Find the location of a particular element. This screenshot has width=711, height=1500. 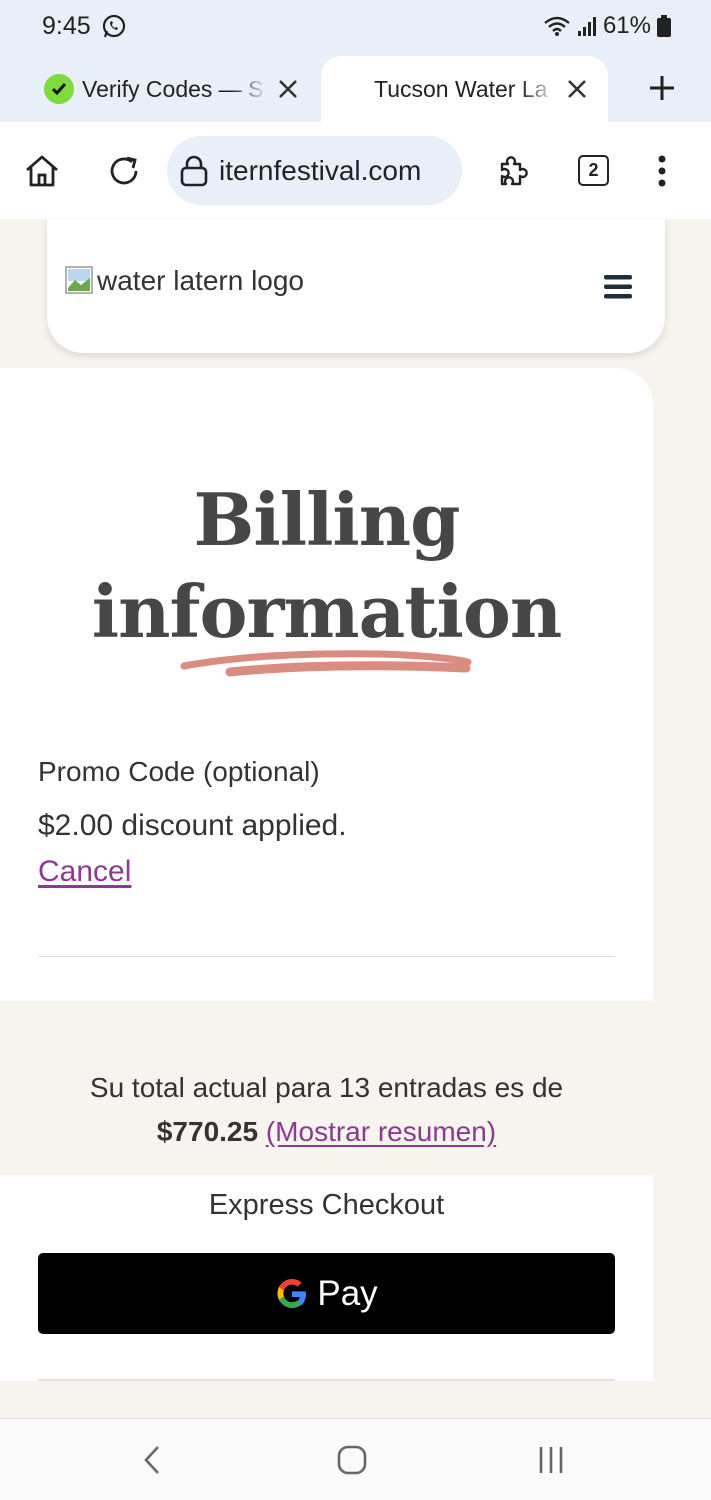

express-checkout-section: Express Checkout Pay is located at coordinates (326, 1278).